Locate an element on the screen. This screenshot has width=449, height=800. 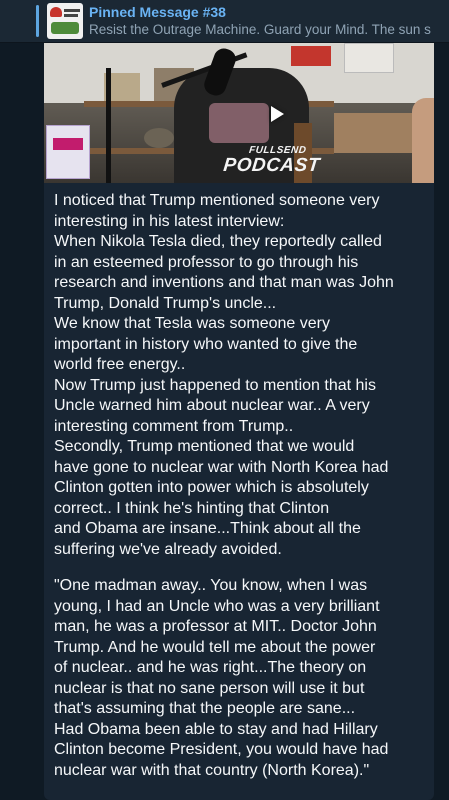
video-prop-box is located at coordinates (68, 152).